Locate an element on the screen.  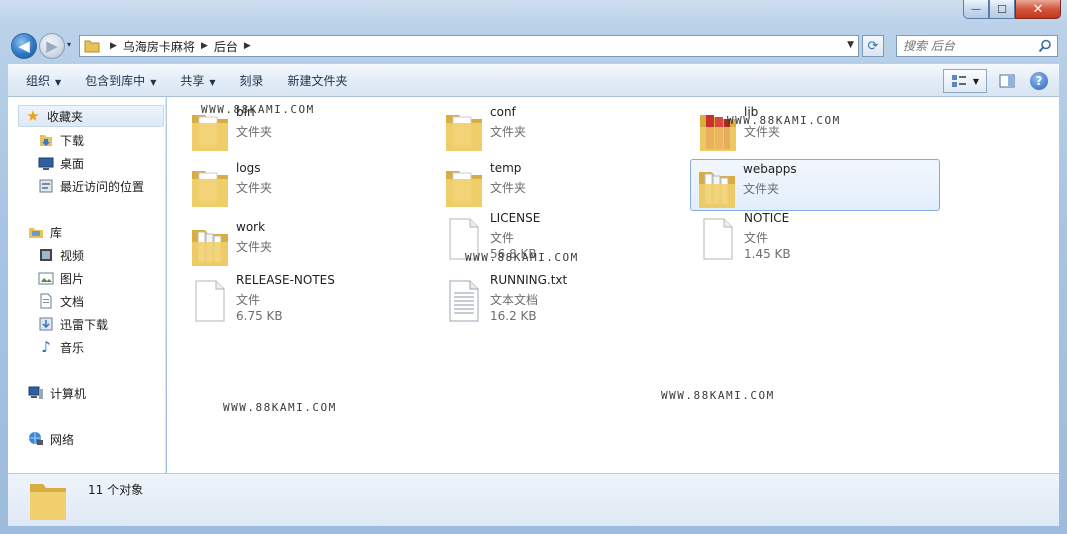
search-input is located at coordinates (968, 46).